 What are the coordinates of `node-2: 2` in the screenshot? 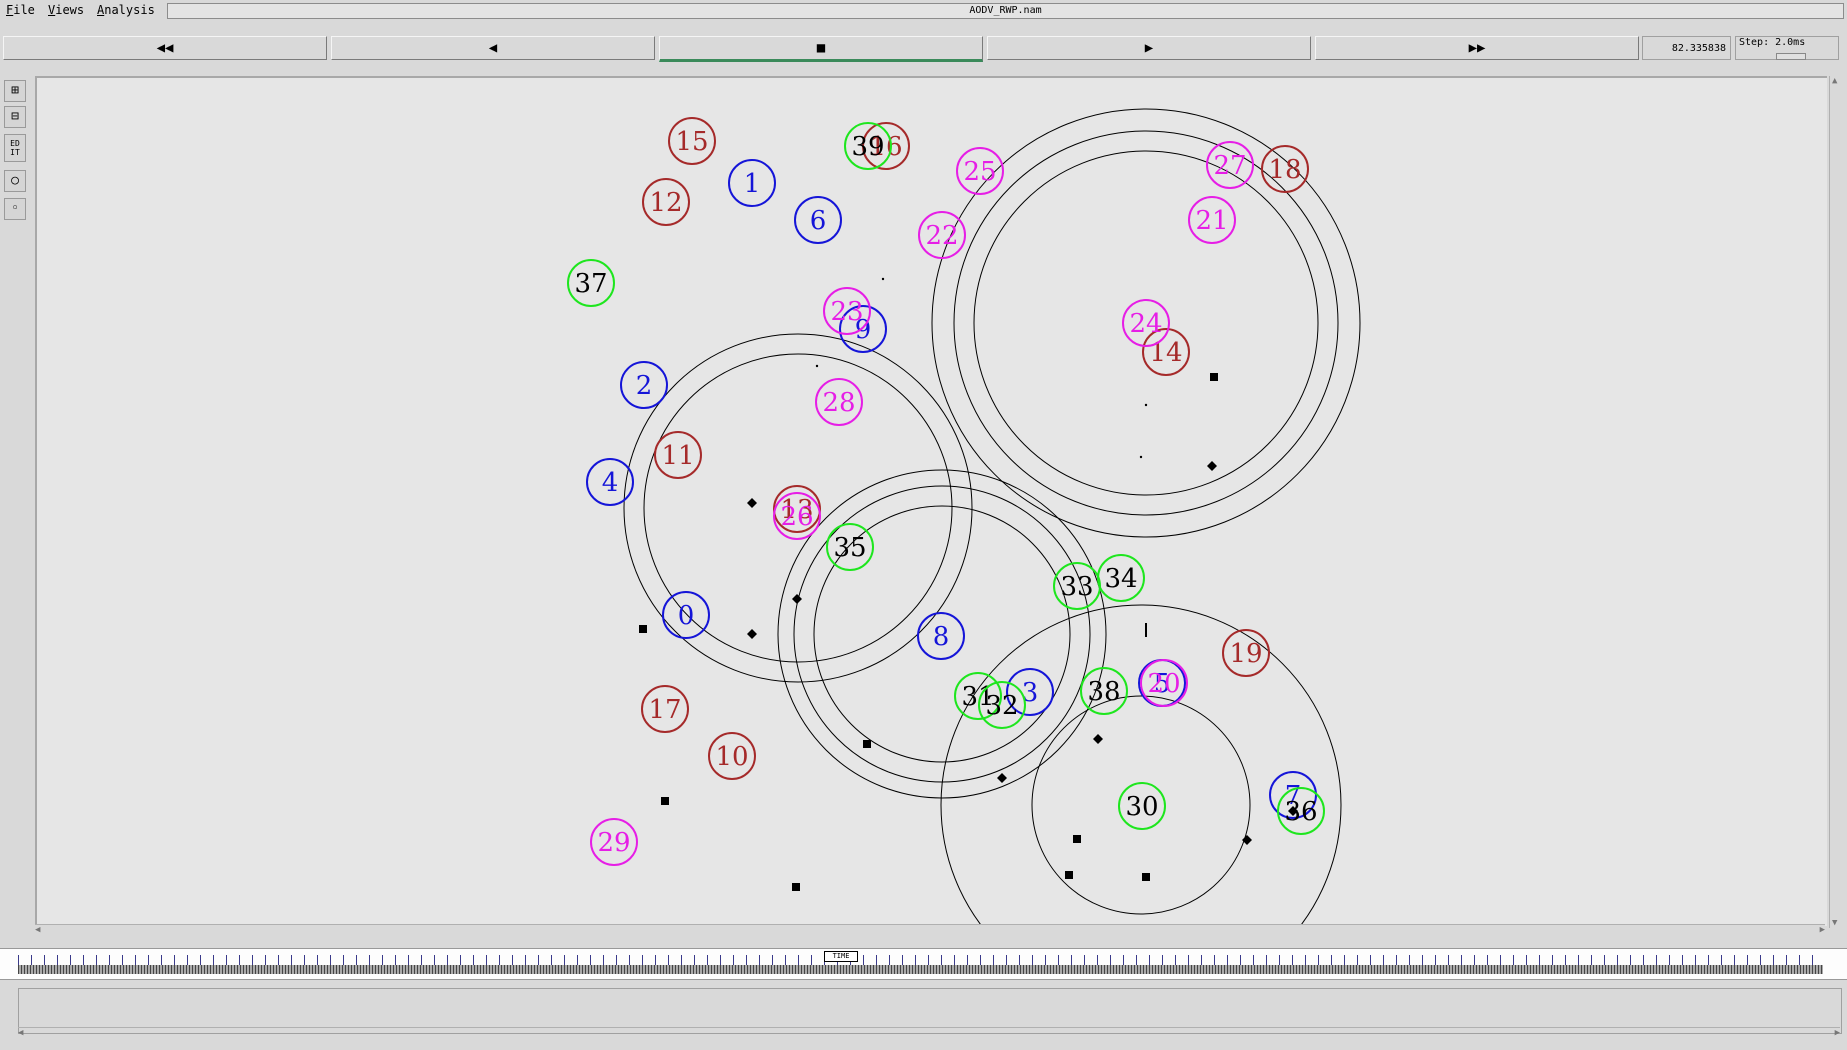 It's located at (644, 385).